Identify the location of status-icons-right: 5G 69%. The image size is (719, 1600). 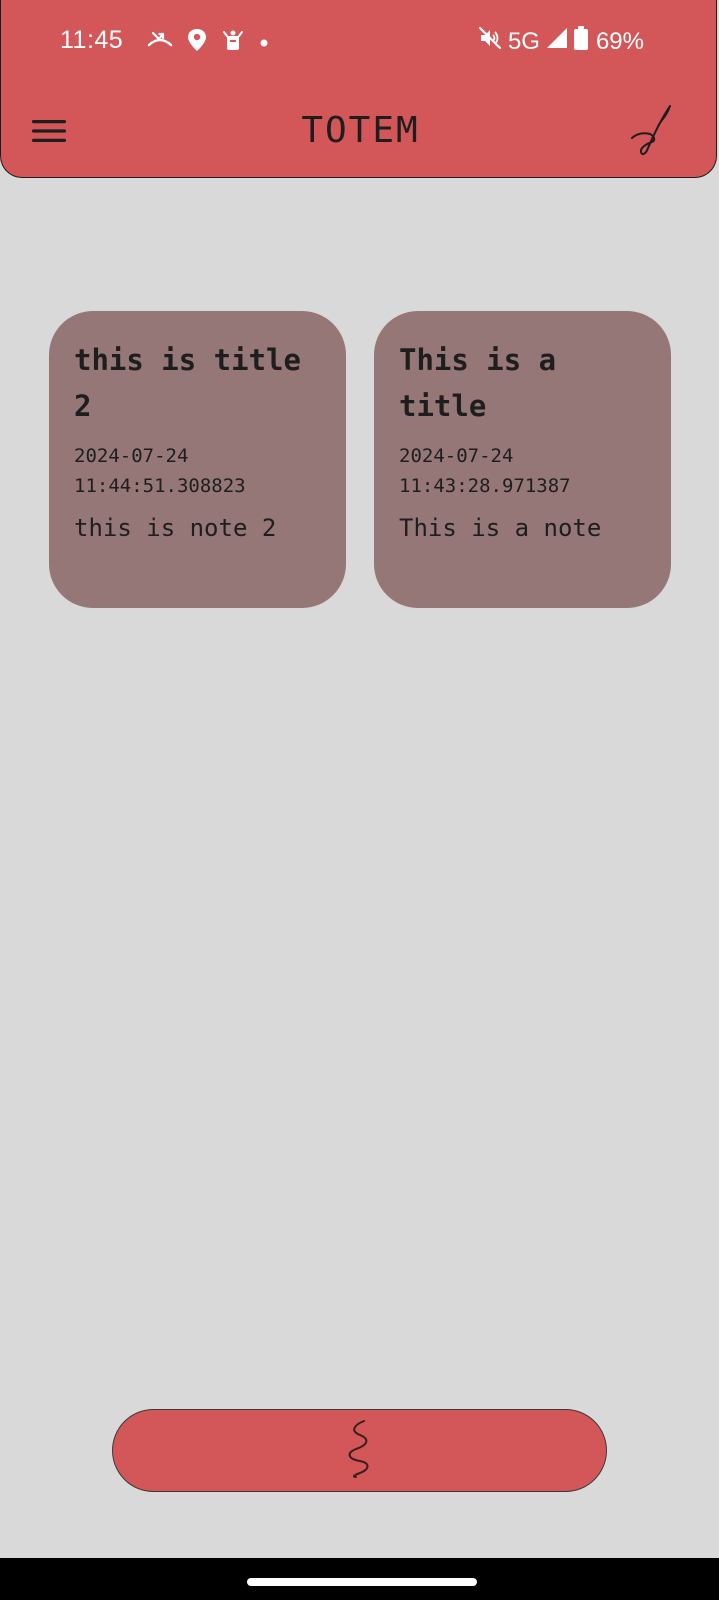
(561, 41).